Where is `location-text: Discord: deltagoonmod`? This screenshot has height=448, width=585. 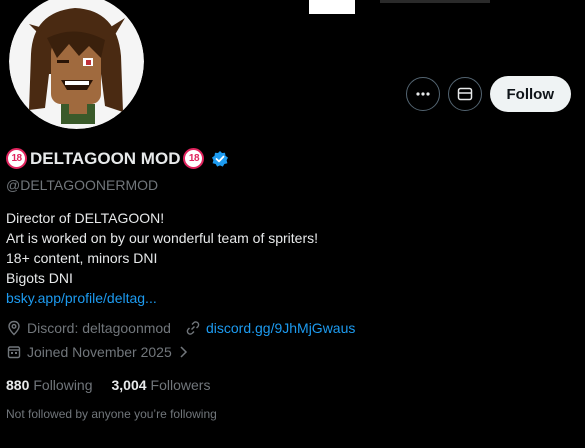
location-text: Discord: deltagoonmod is located at coordinates (99, 328).